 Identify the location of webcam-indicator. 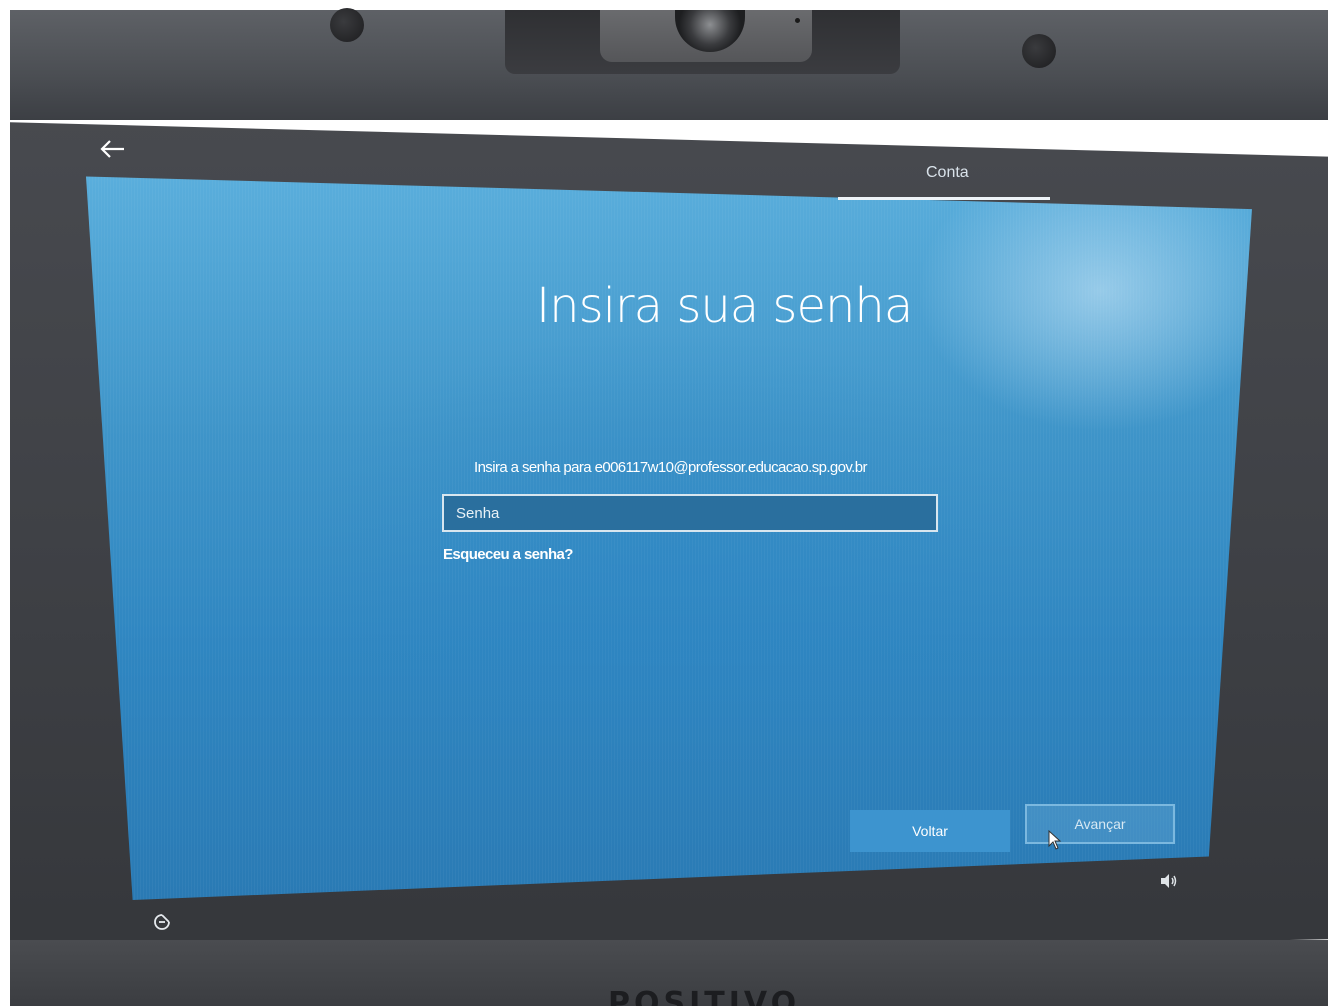
(797, 20).